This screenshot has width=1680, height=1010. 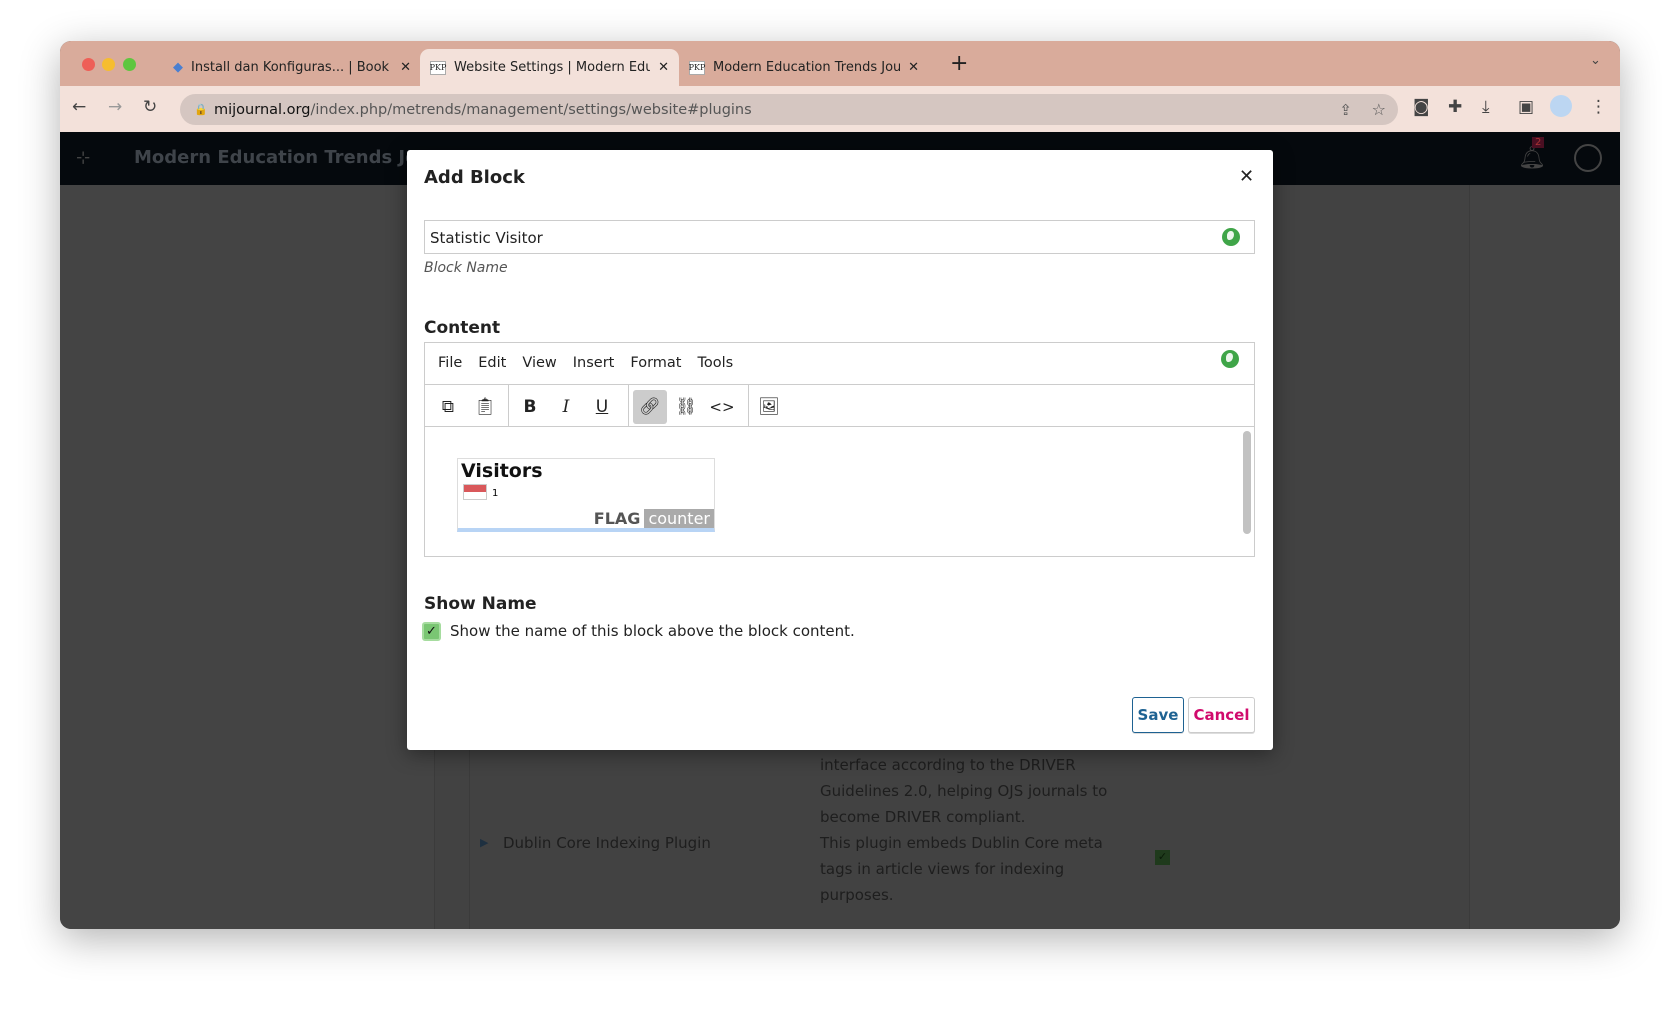 I want to click on bold-icon: B, so click(x=530, y=407).